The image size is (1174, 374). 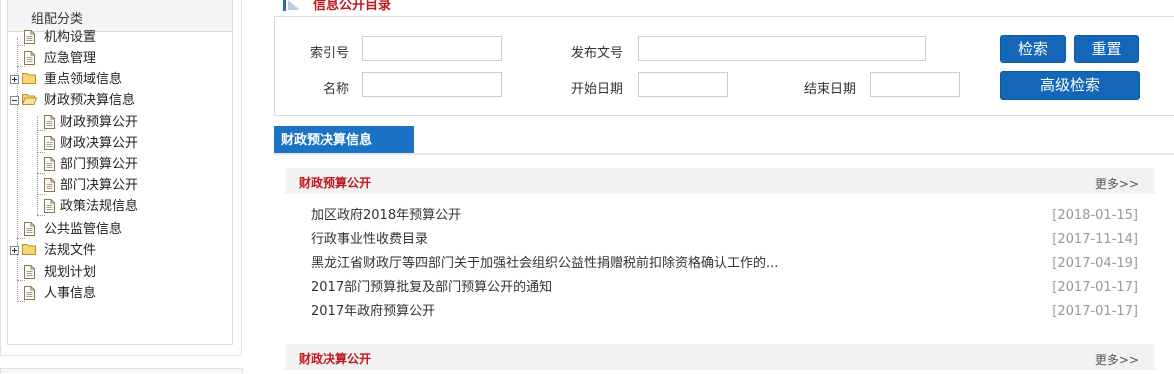 I want to click on tree-item-label: 机构设置, so click(x=70, y=37).